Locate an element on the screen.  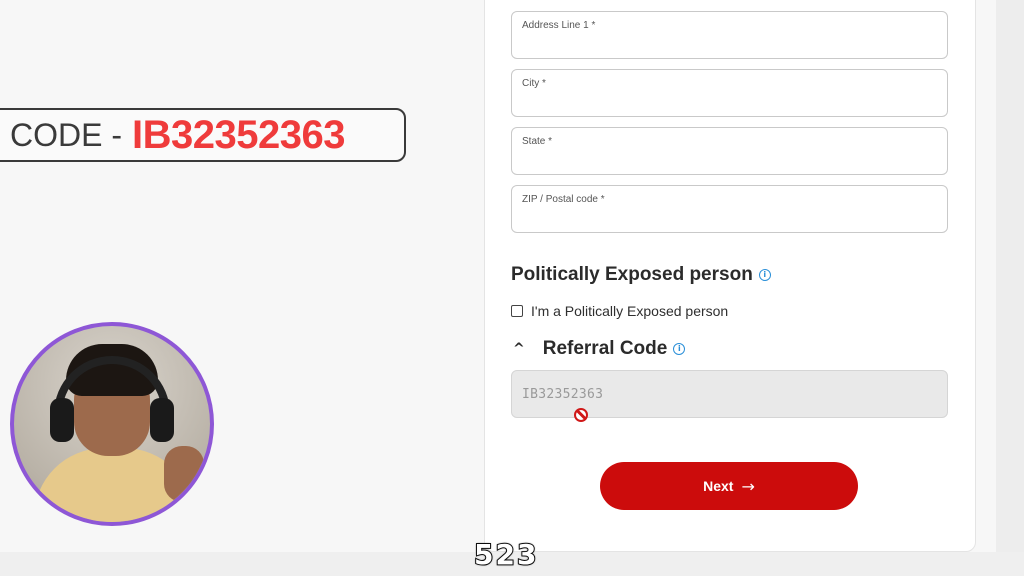
city-label: City * is located at coordinates (534, 83).